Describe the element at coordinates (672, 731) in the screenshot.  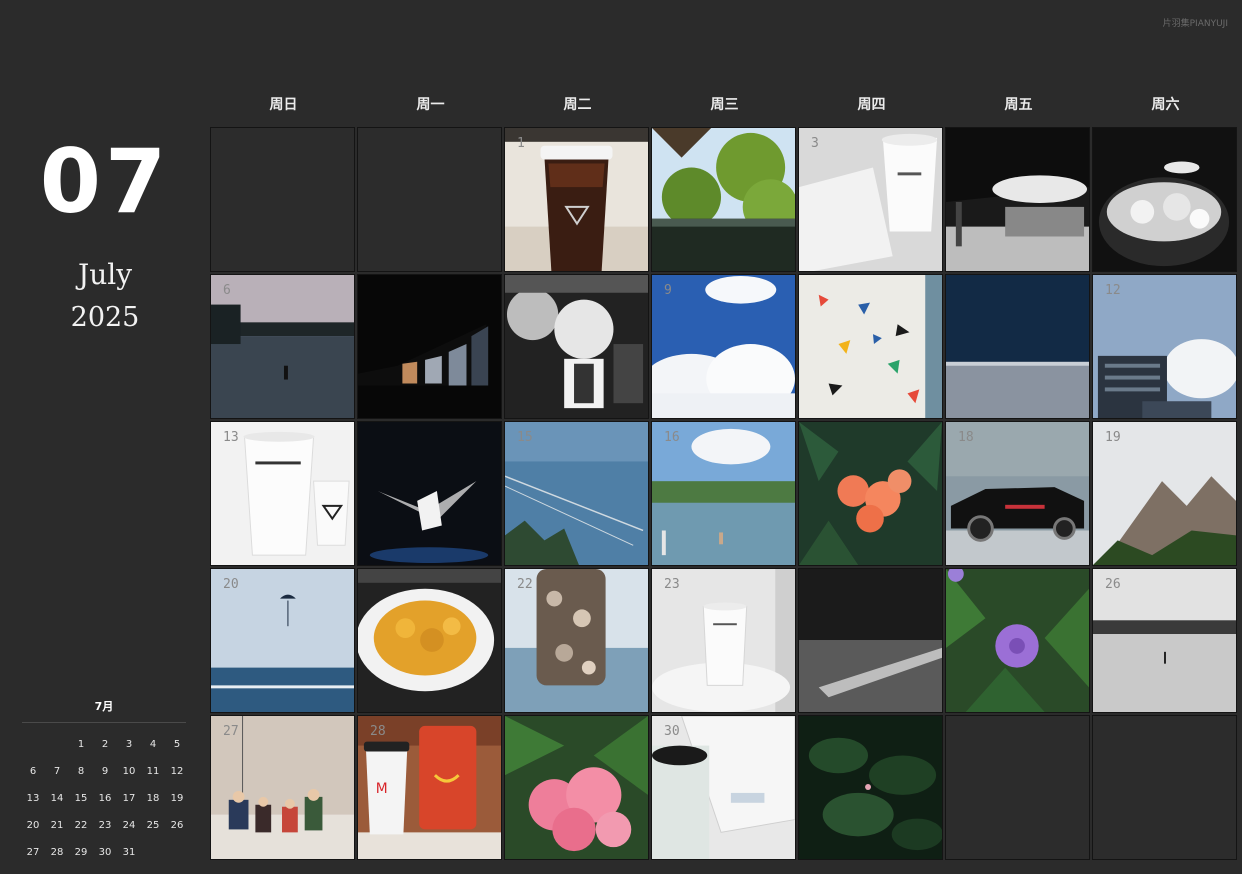
I see `day-number: 30` at that location.